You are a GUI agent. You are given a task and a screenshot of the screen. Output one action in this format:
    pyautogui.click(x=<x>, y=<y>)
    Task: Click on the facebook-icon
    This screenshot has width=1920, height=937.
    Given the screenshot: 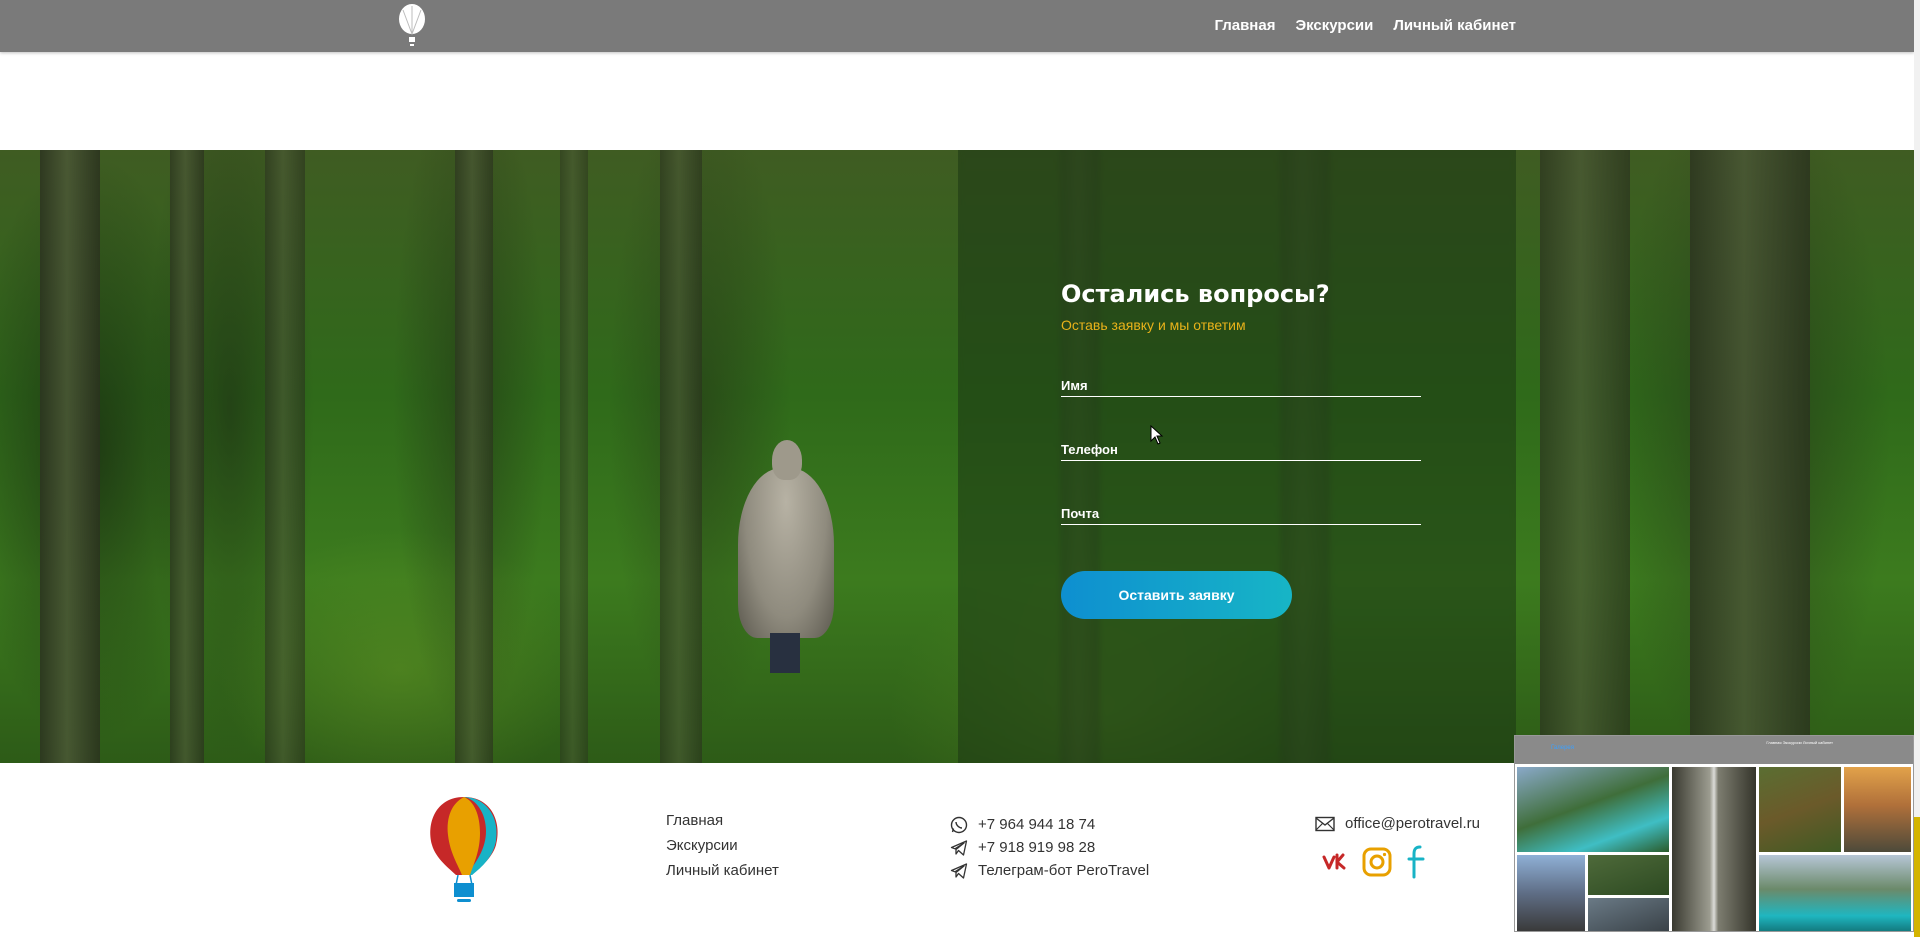 What is the action you would take?
    pyautogui.click(x=1416, y=862)
    